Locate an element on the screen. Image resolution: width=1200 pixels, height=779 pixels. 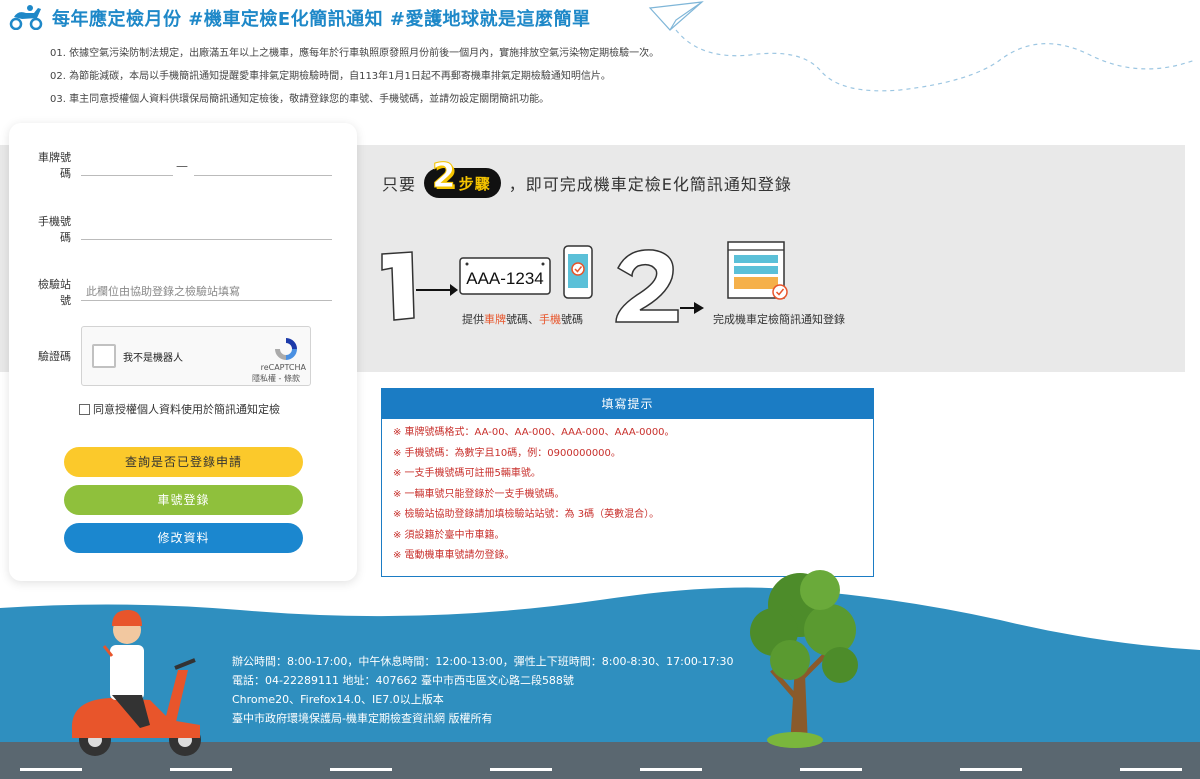
copyright: 臺中市政府環境保護局-機車定期檢查資訊網 版權所有 is located at coordinates (362, 718).